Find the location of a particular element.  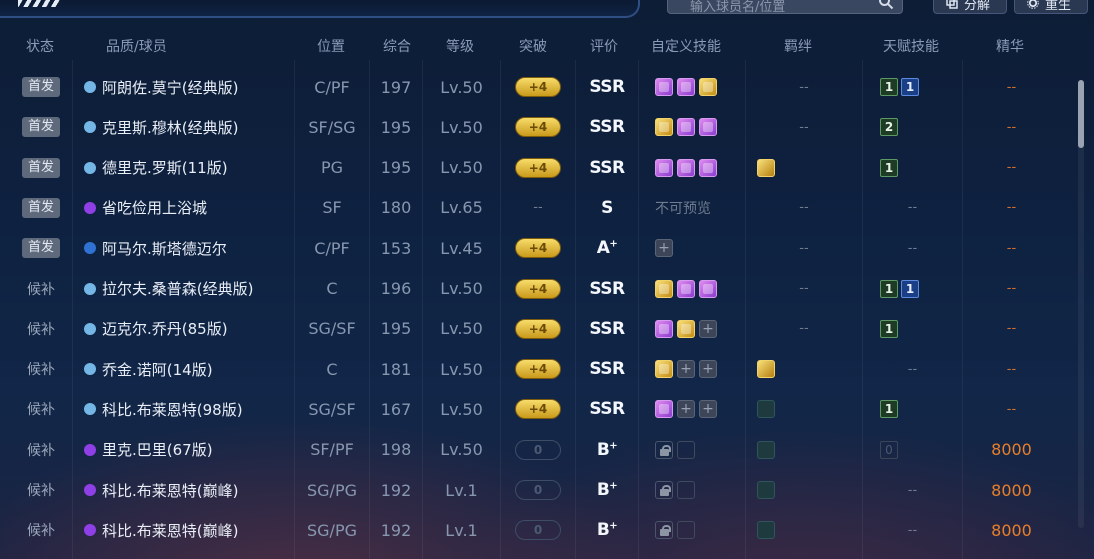

player-name: 迈克尔.乔丹(85版) is located at coordinates (165, 328).